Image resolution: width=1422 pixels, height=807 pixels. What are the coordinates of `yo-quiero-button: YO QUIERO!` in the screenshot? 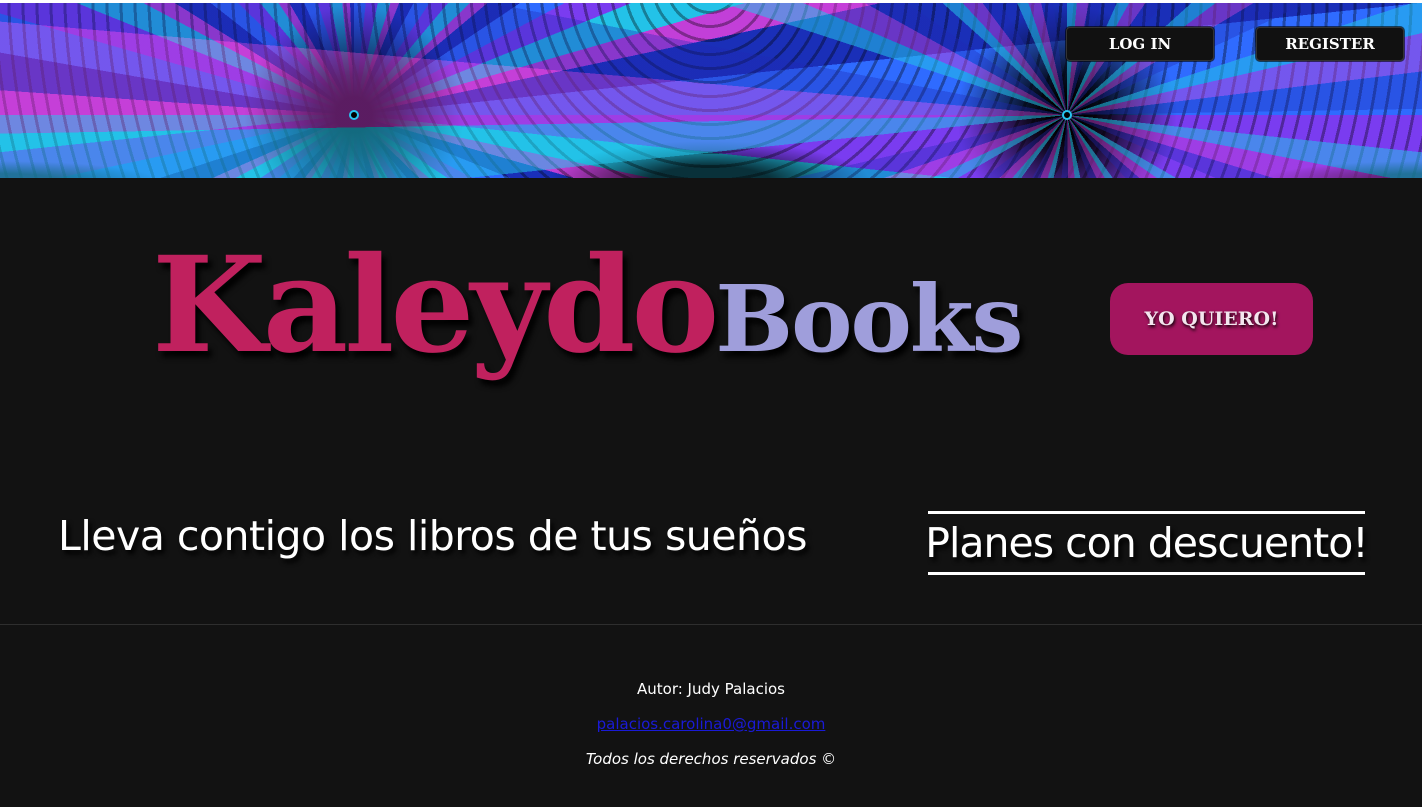 It's located at (1211, 319).